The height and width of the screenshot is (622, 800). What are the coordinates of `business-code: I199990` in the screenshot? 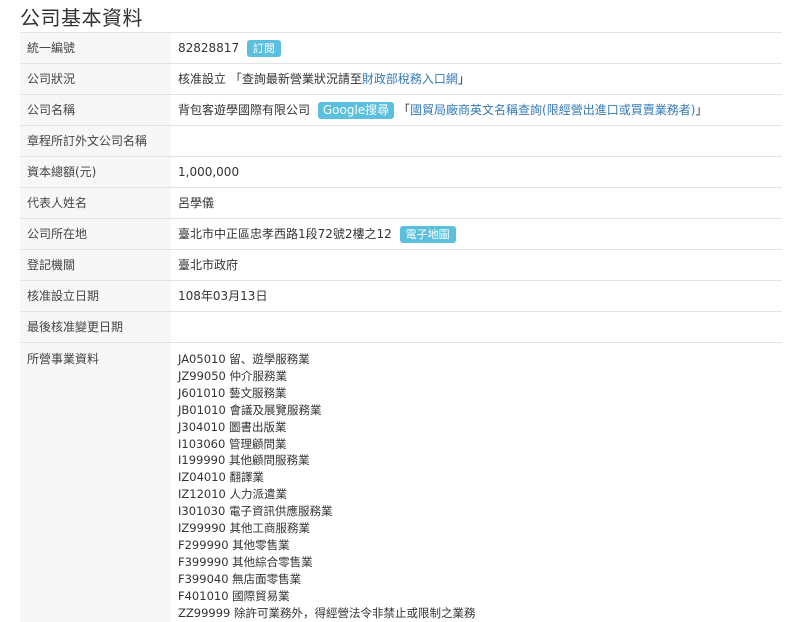 It's located at (202, 460).